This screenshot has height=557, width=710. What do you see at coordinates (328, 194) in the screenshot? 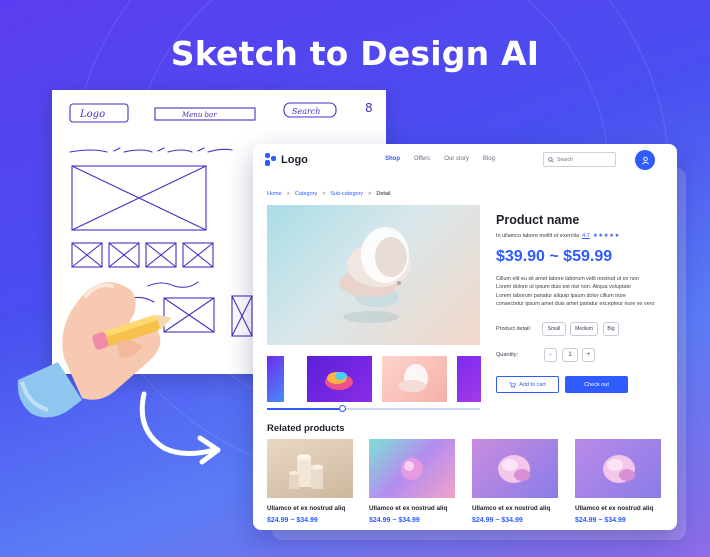
I see `breadcrumb: Home > Category > Sub-category > Detail` at bounding box center [328, 194].